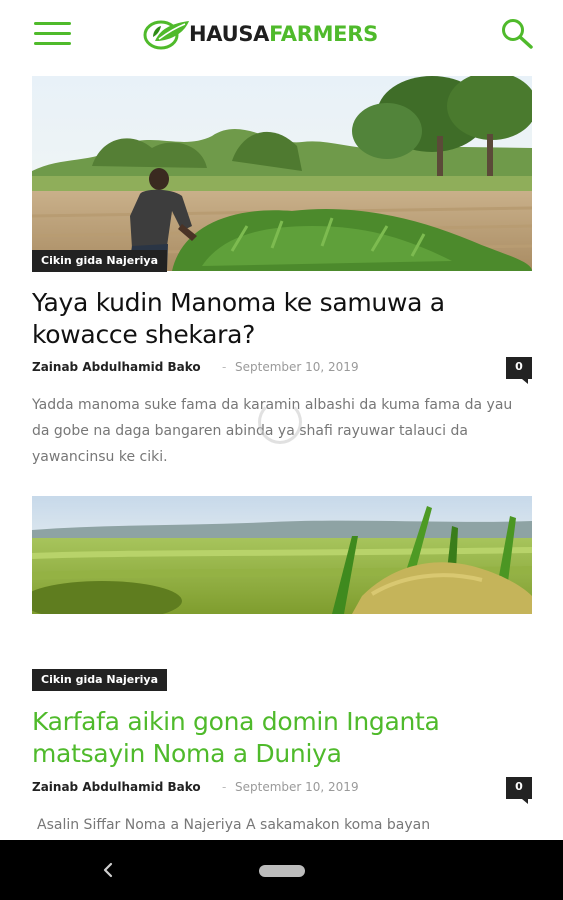 This screenshot has height=900, width=563. What do you see at coordinates (280, 422) in the screenshot?
I see `loading-spinner-icon` at bounding box center [280, 422].